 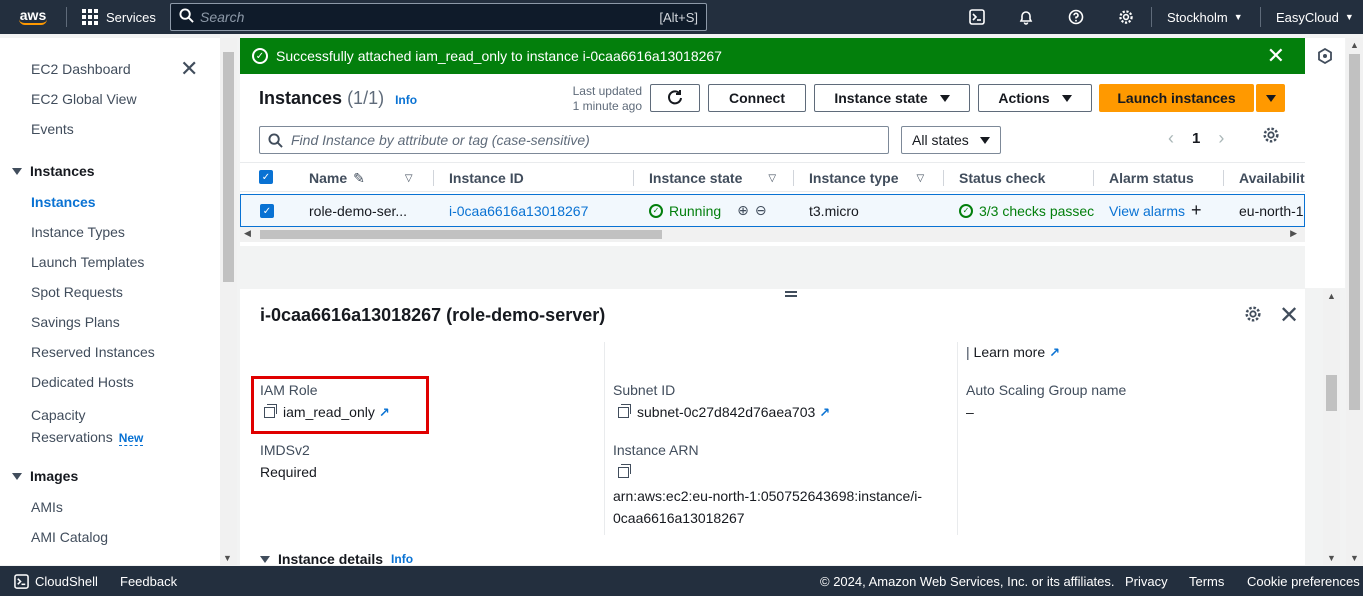 What do you see at coordinates (285, 450) in the screenshot?
I see `imdsv2-label: IMDSv2` at bounding box center [285, 450].